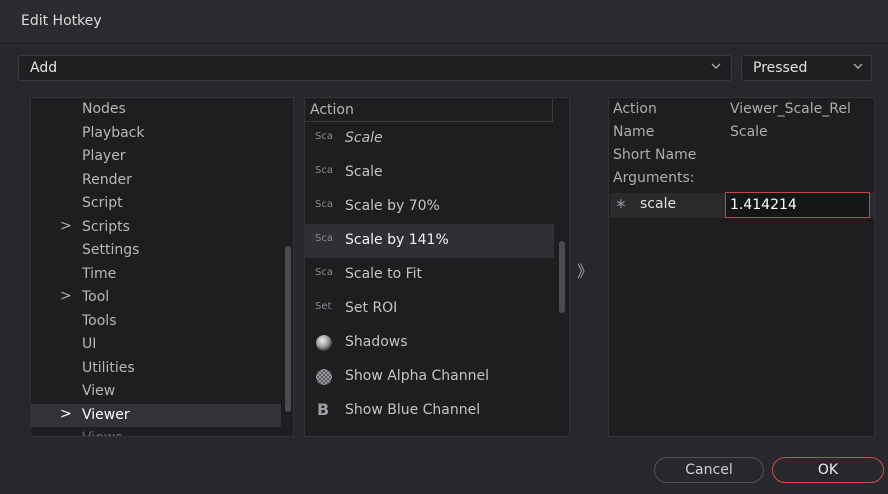 This screenshot has width=888, height=494. Describe the element at coordinates (585, 270) in the screenshot. I see `expand-arrow-icon: 》` at that location.